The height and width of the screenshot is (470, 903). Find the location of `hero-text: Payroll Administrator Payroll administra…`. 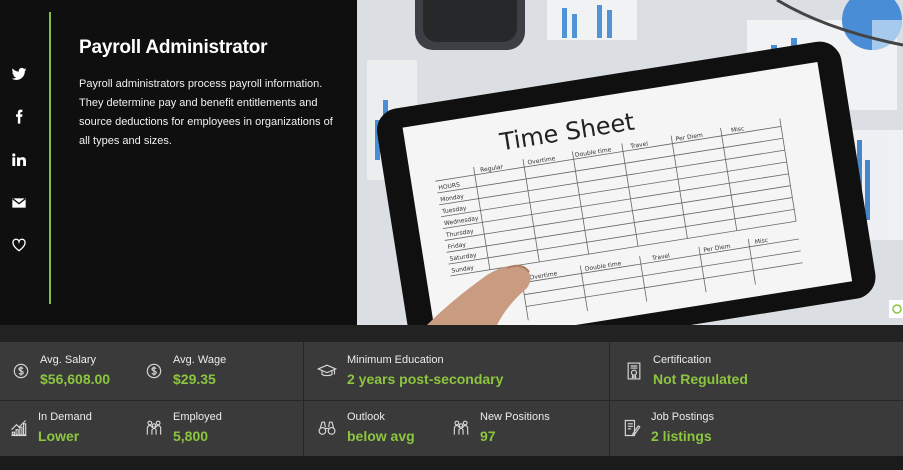

hero-text: Payroll Administrator Payroll administra… is located at coordinates (210, 93).